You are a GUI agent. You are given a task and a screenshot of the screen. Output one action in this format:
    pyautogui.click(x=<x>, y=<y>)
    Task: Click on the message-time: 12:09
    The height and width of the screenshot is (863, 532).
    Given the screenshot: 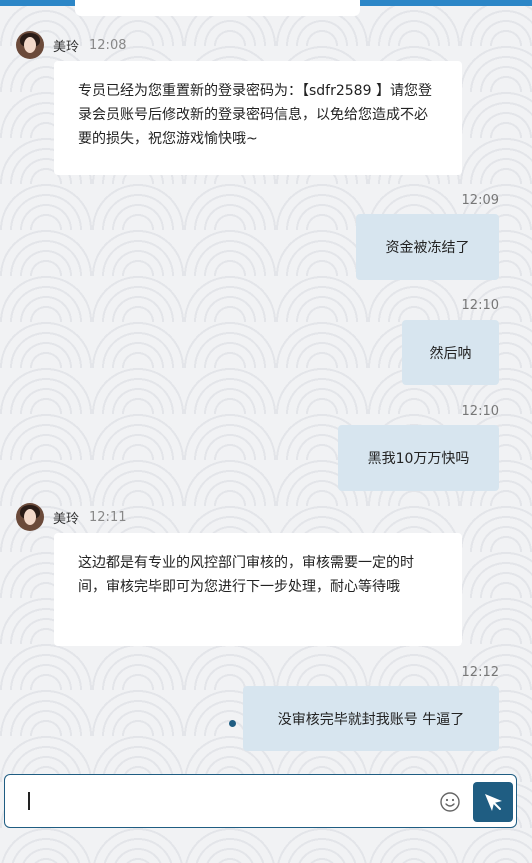 What is the action you would take?
    pyautogui.click(x=480, y=200)
    